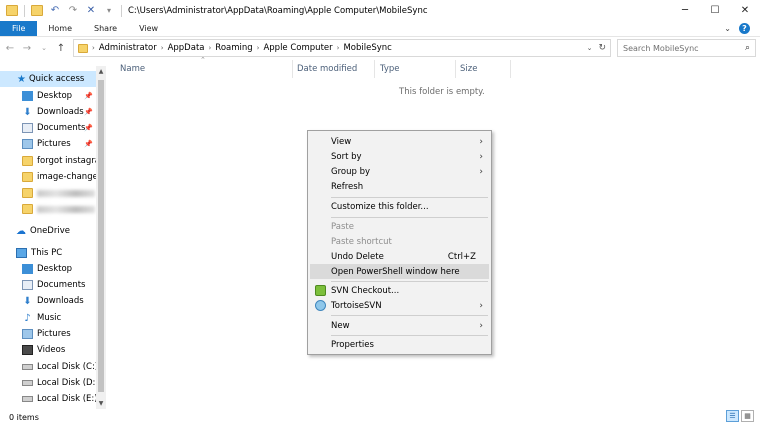 This screenshot has height=425, width=760. What do you see at coordinates (233, 48) in the screenshot?
I see `breadcrumb-roaming: Roaming` at bounding box center [233, 48].